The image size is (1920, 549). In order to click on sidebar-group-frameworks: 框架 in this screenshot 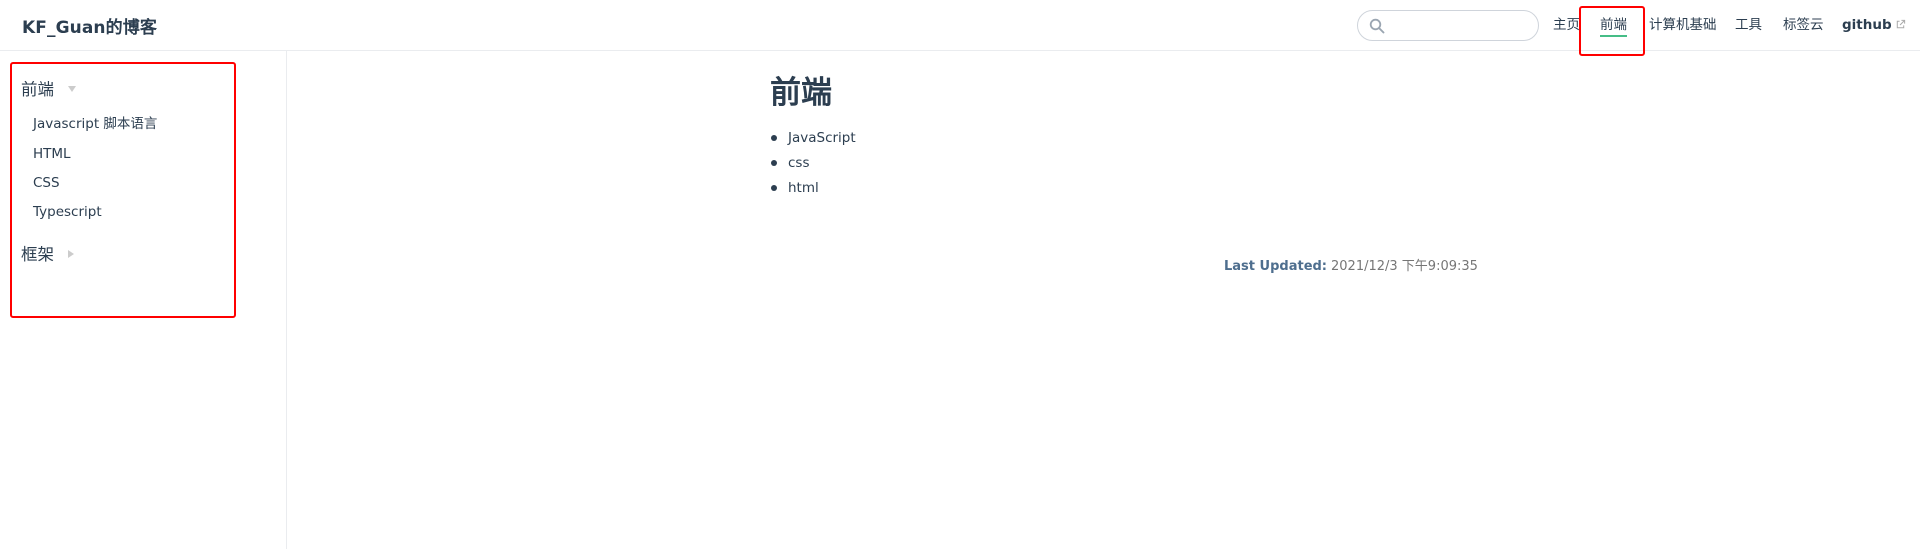, I will do `click(47, 255)`.